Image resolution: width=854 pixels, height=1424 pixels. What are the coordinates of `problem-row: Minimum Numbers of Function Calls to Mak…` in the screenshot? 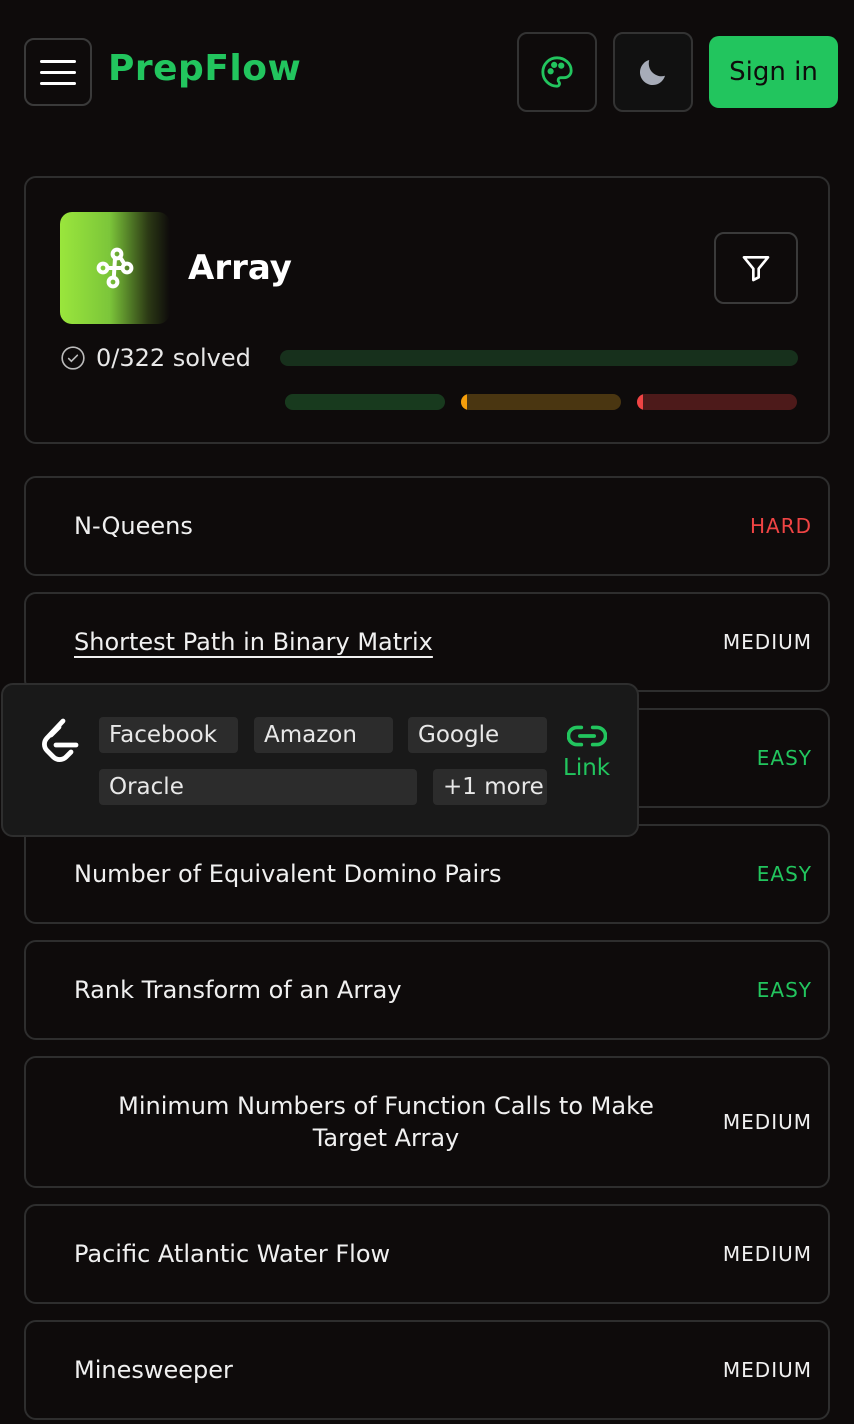 It's located at (427, 1122).